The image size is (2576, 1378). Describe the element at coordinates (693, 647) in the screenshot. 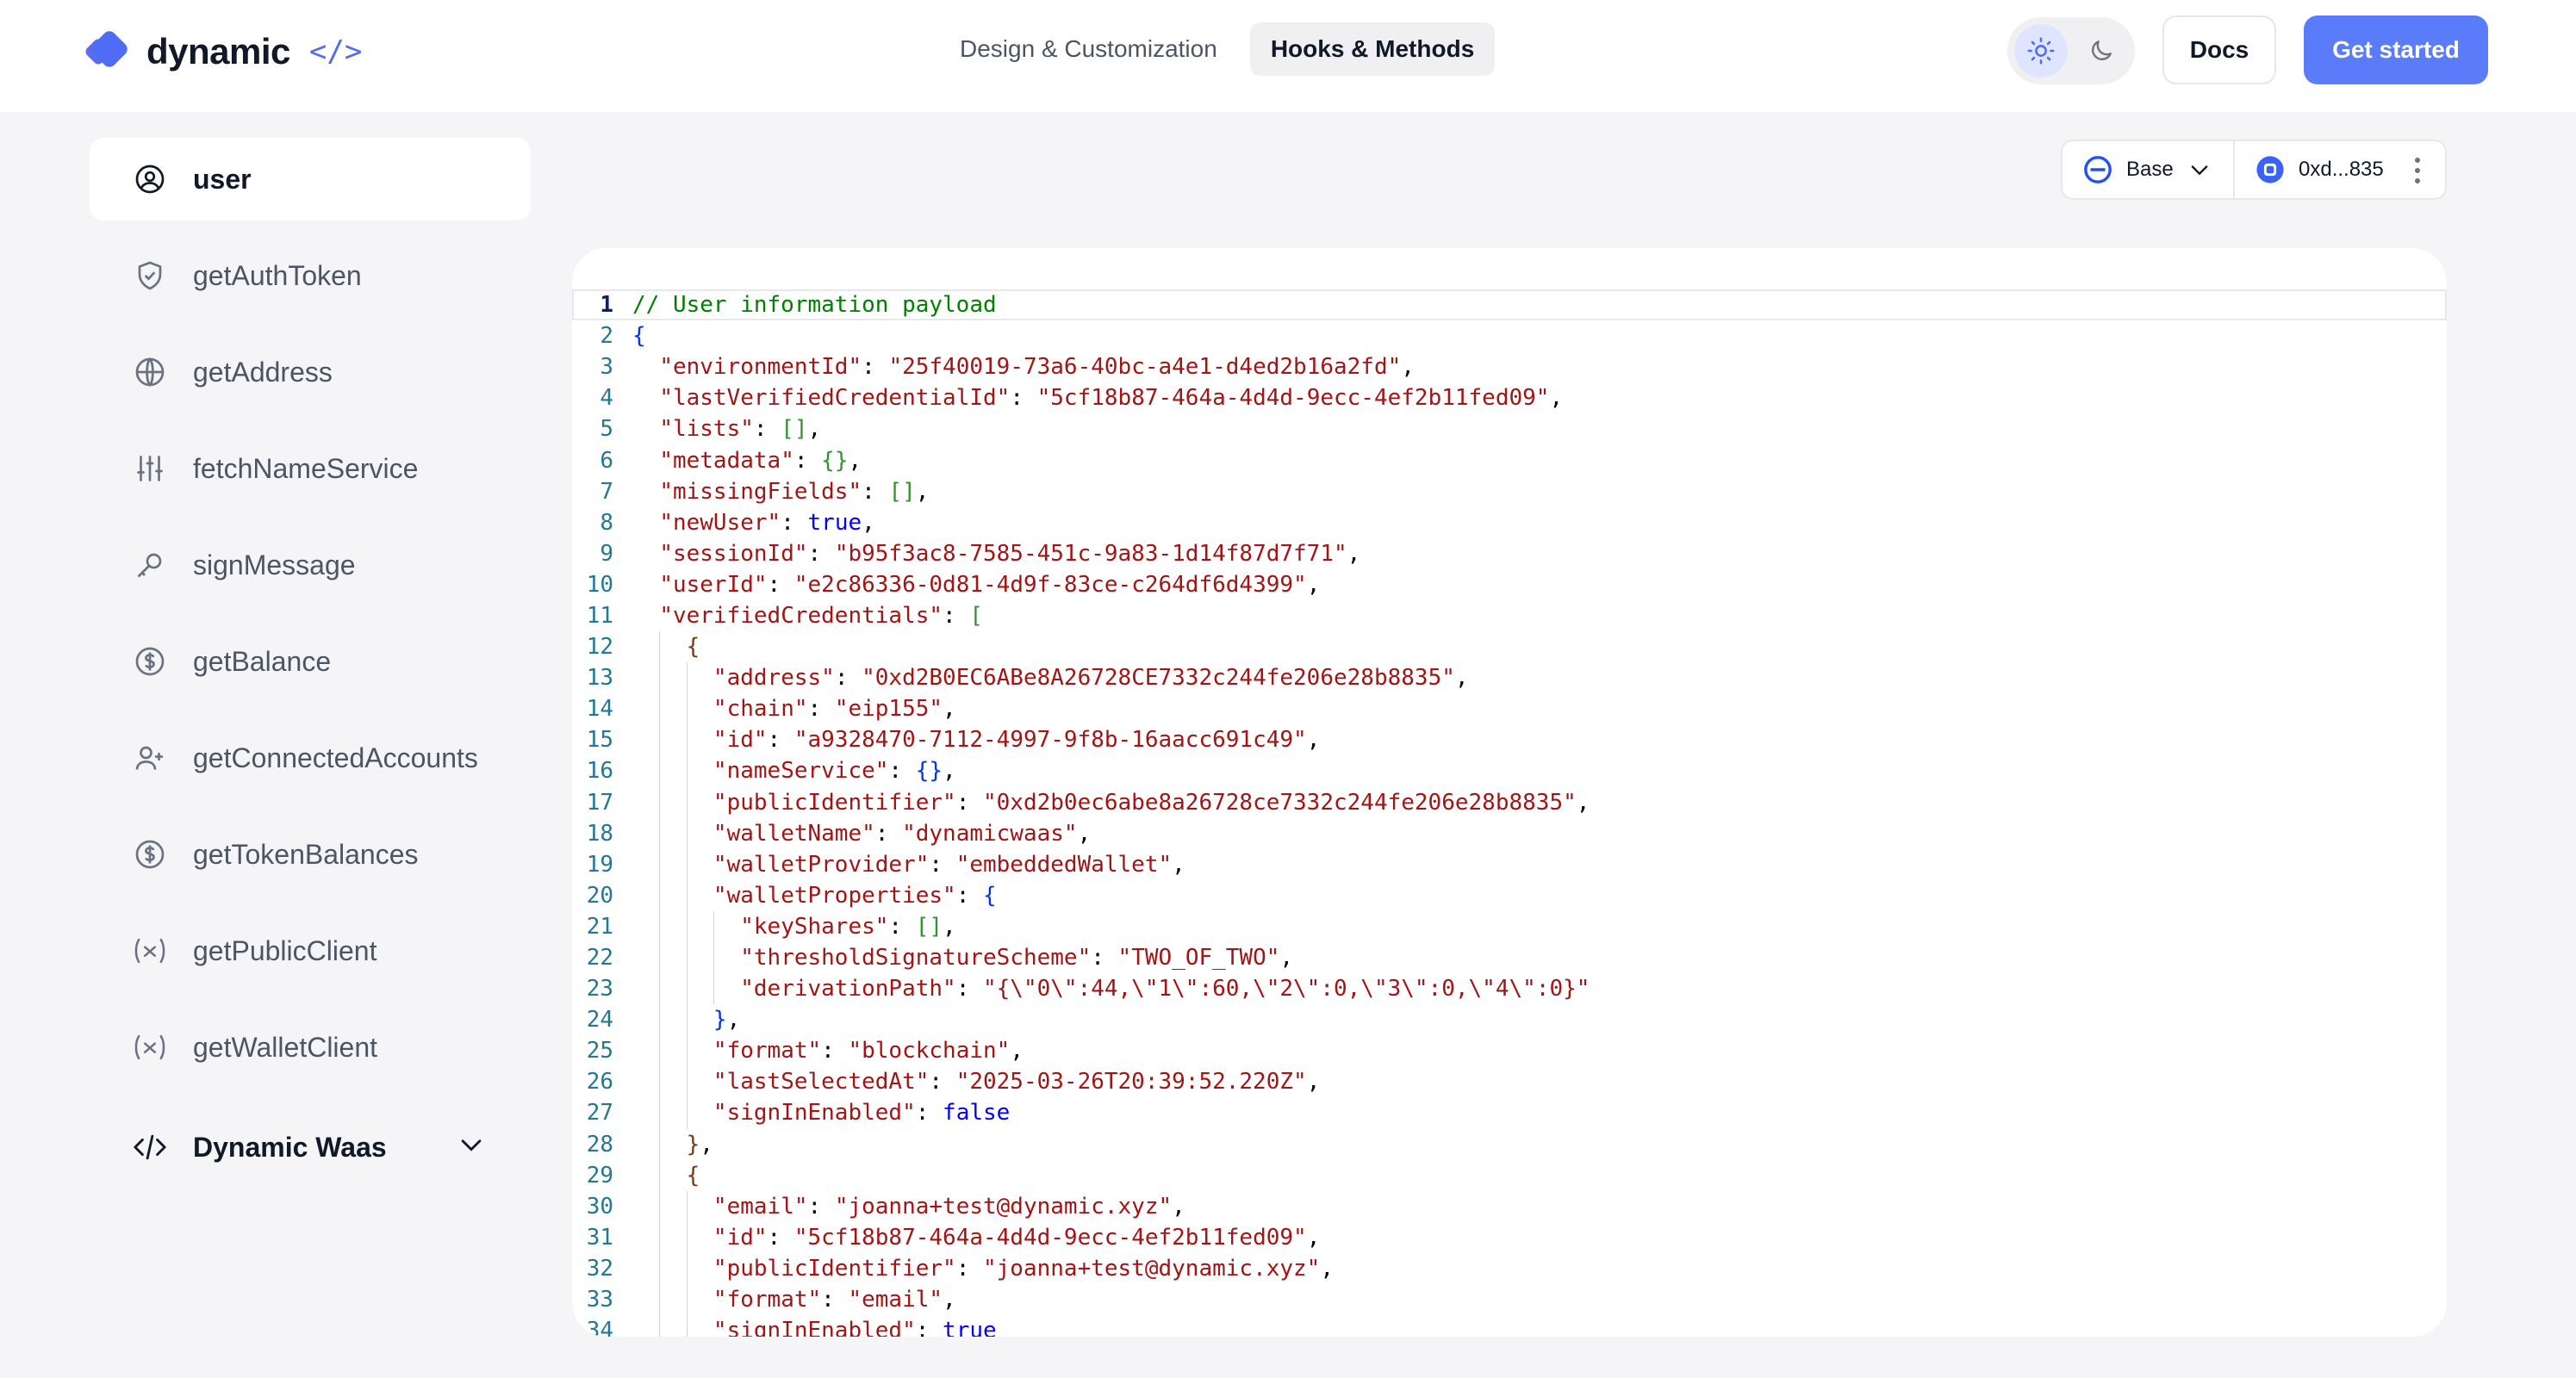

I see `code-text: {` at that location.